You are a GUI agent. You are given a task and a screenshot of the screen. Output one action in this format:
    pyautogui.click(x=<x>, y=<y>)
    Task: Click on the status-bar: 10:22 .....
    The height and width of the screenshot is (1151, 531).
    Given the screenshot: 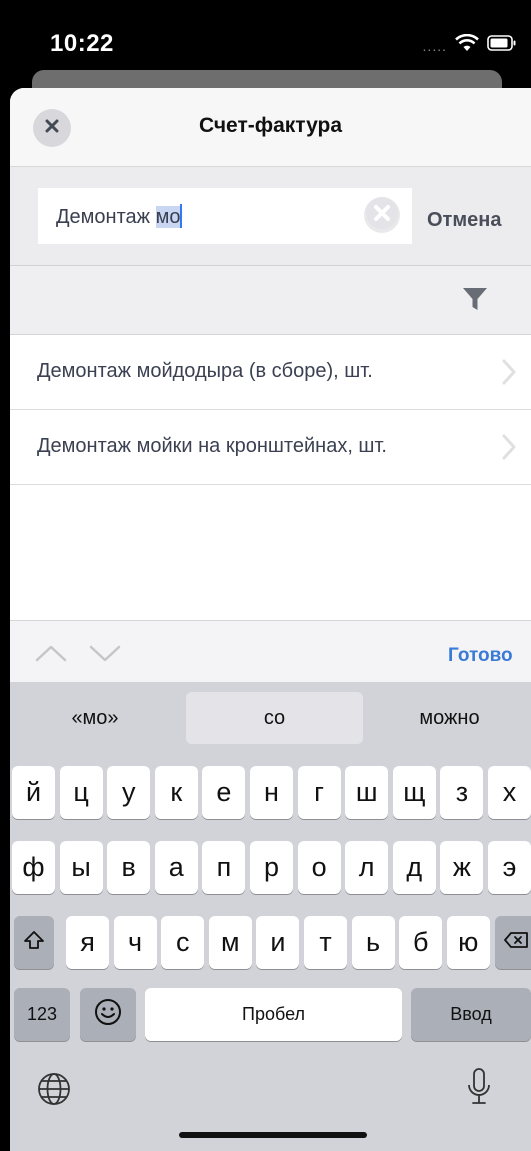 What is the action you would take?
    pyautogui.click(x=265, y=40)
    